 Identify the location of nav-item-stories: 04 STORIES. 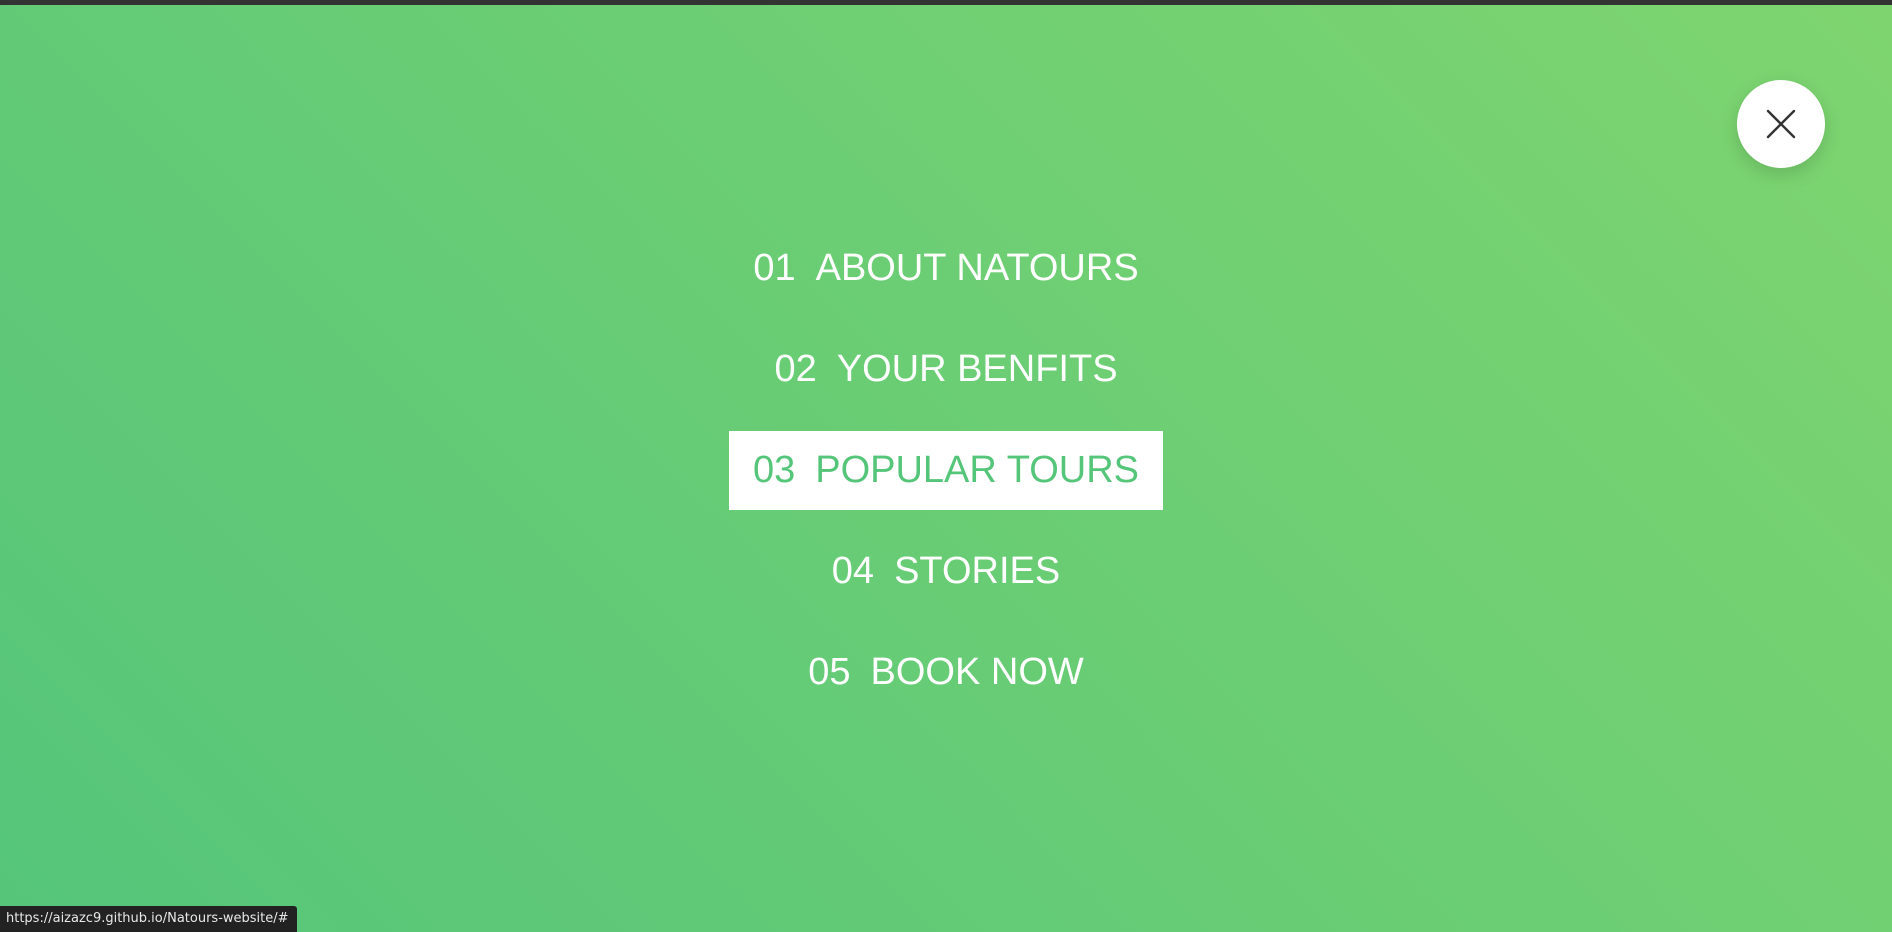
(946, 571).